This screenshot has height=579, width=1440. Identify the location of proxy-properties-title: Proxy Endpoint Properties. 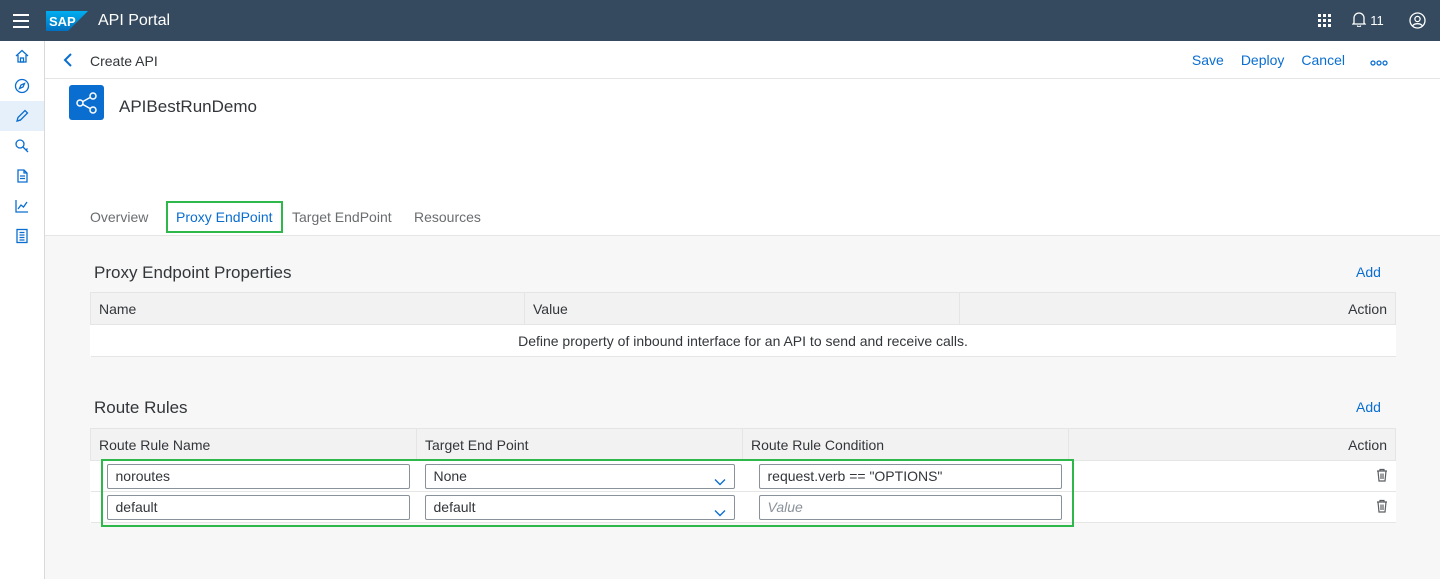
(193, 272).